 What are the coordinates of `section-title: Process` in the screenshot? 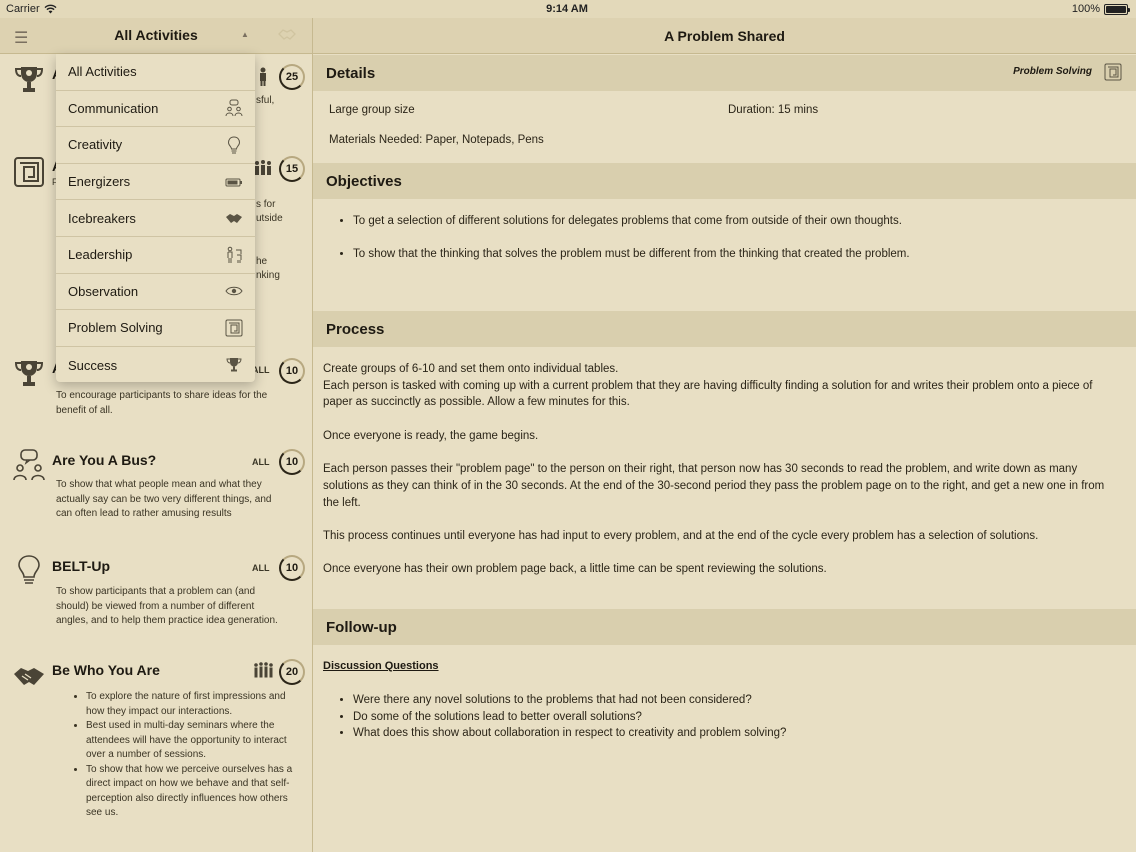 It's located at (355, 329).